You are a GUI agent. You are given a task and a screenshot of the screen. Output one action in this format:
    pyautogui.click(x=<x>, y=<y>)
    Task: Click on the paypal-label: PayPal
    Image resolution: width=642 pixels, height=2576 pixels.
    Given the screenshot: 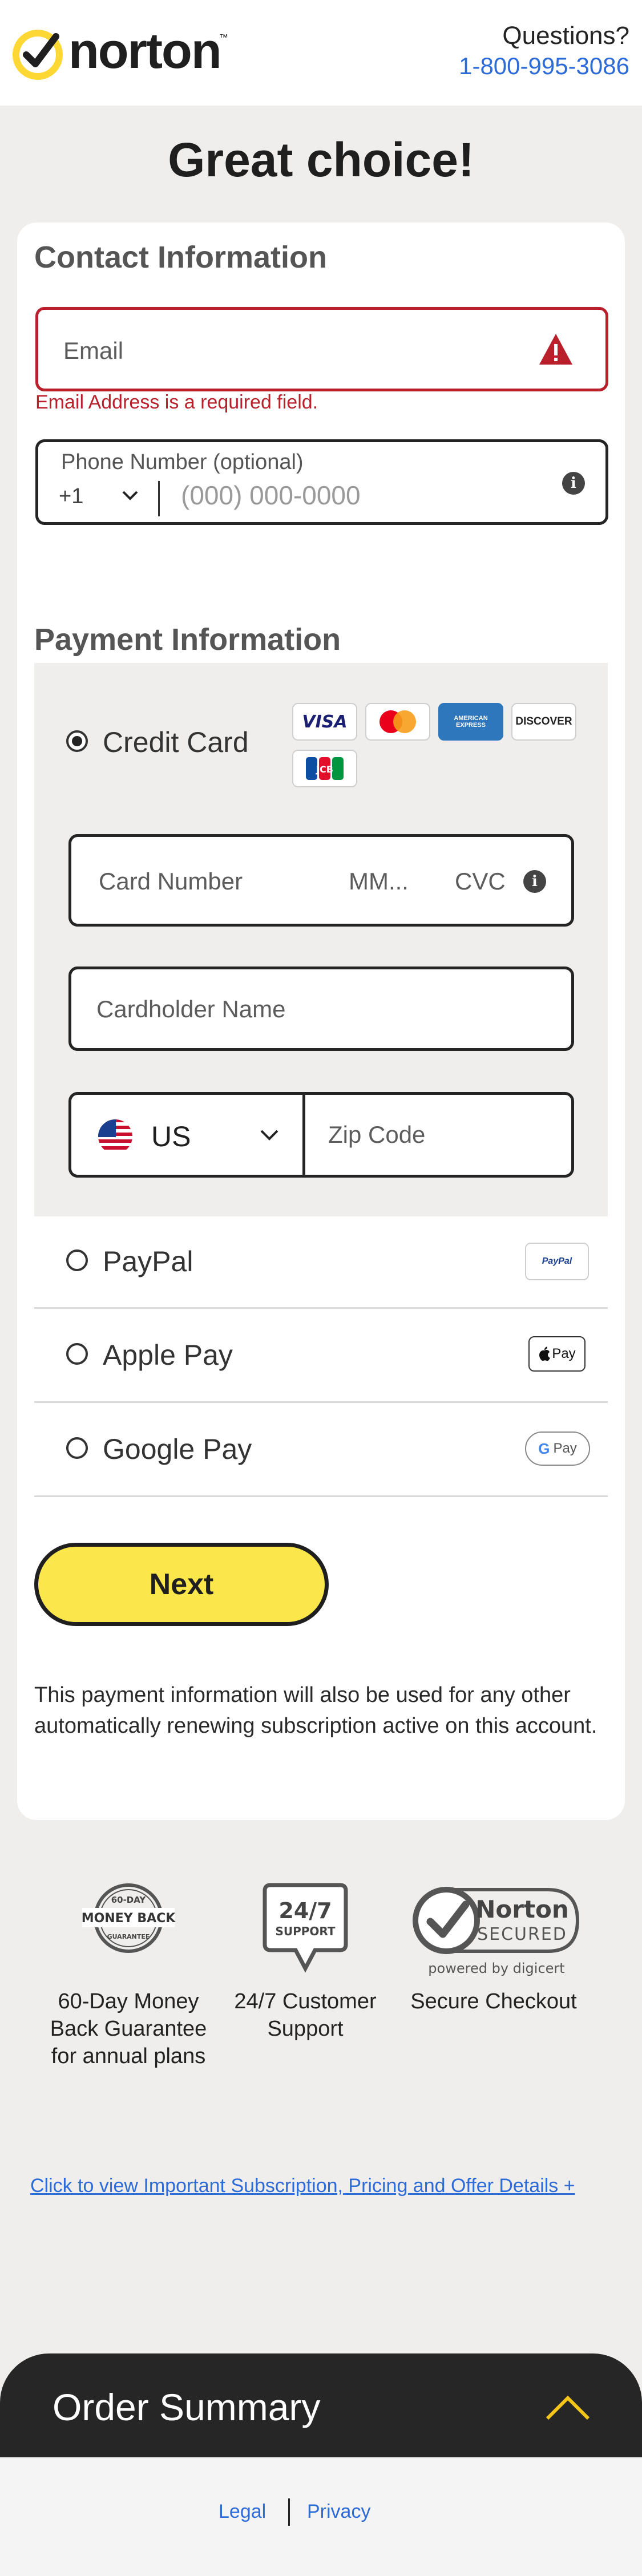 What is the action you would take?
    pyautogui.click(x=148, y=1261)
    